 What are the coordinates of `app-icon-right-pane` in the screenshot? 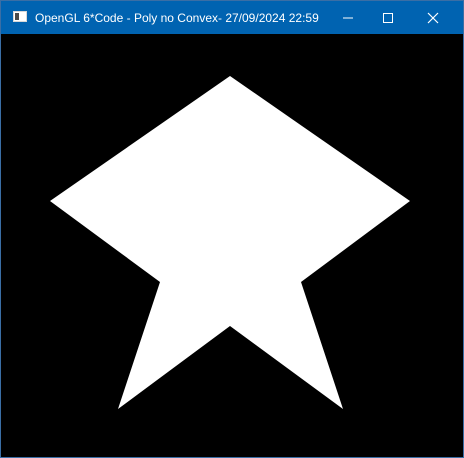 It's located at (22, 16).